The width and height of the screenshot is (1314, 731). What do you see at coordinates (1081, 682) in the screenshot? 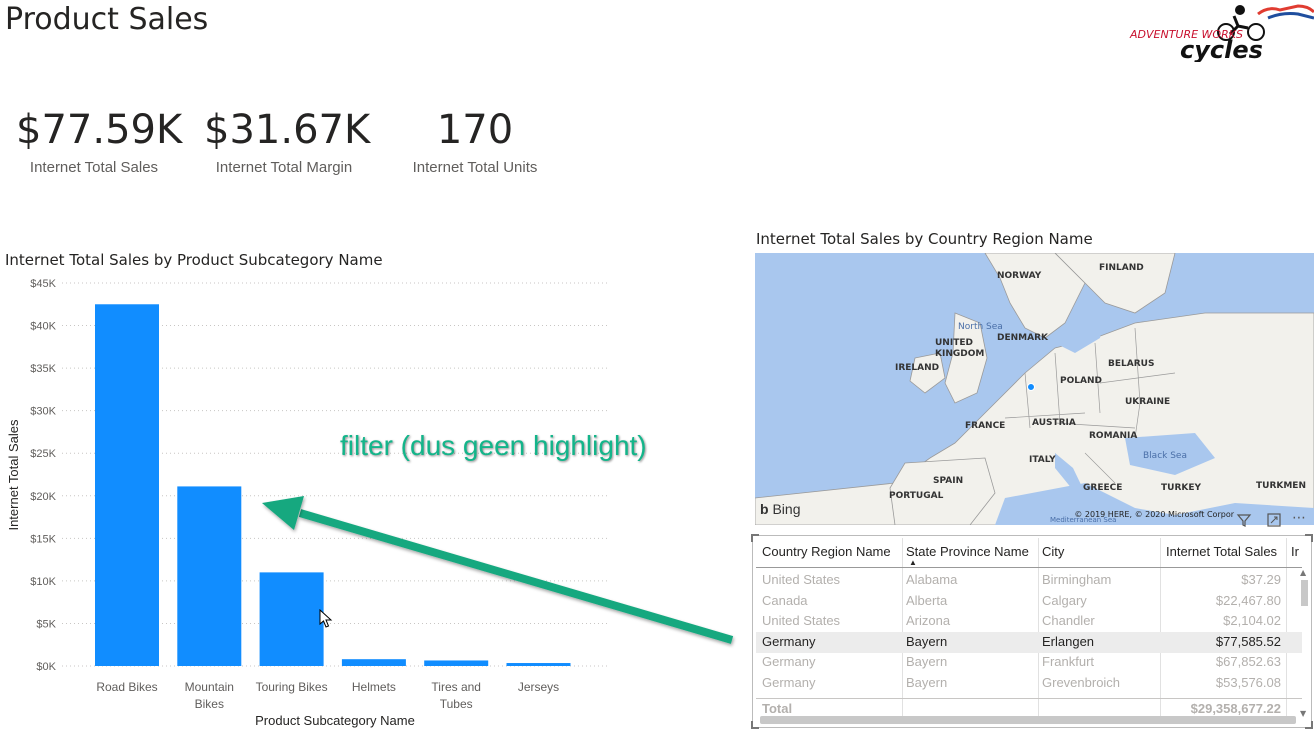
I see `table-cell-city: Grevenbroich` at bounding box center [1081, 682].